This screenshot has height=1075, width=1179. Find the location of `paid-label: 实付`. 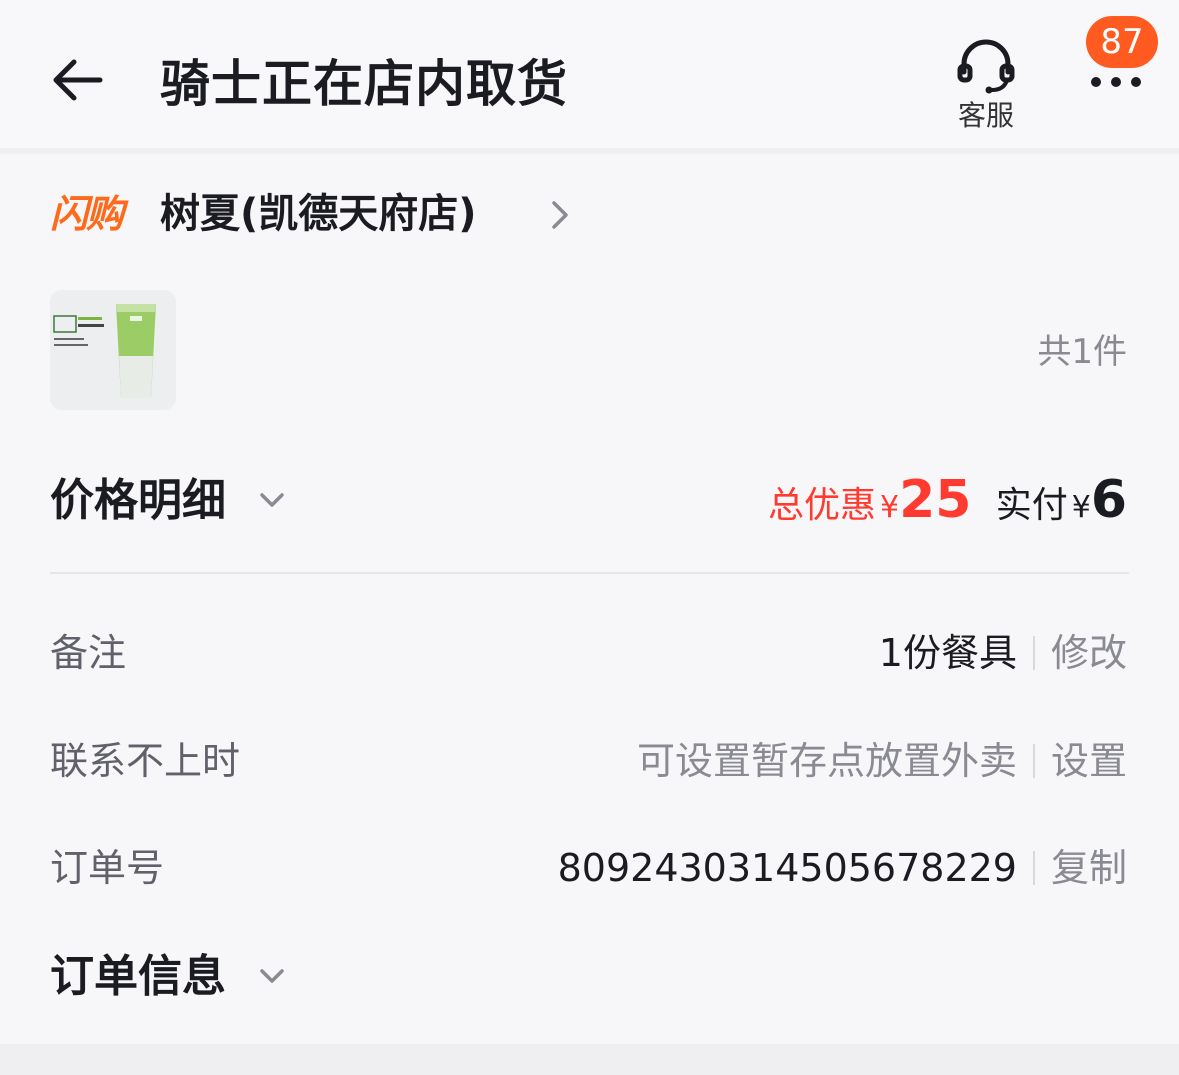

paid-label: 实付 is located at coordinates (1031, 505).